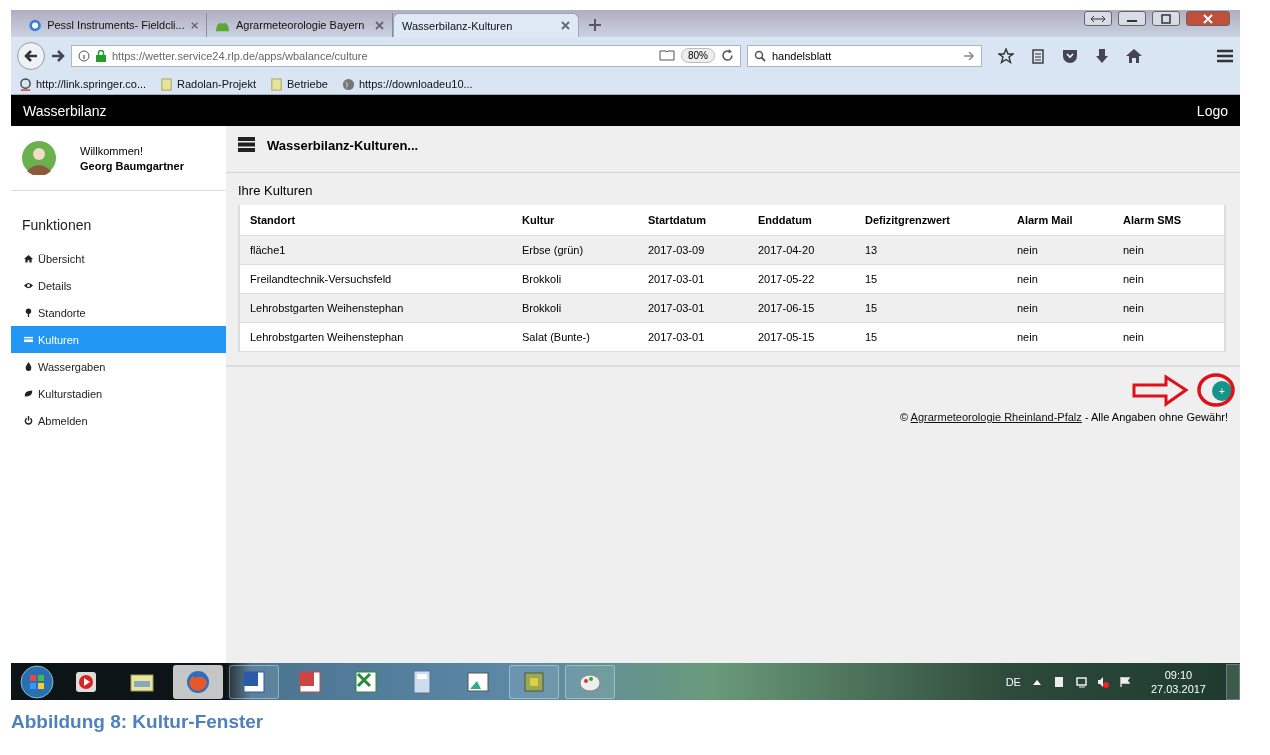 This screenshot has width=1270, height=755. Describe the element at coordinates (786, 308) in the screenshot. I see `table-cell-text: 2017-06-15` at that location.